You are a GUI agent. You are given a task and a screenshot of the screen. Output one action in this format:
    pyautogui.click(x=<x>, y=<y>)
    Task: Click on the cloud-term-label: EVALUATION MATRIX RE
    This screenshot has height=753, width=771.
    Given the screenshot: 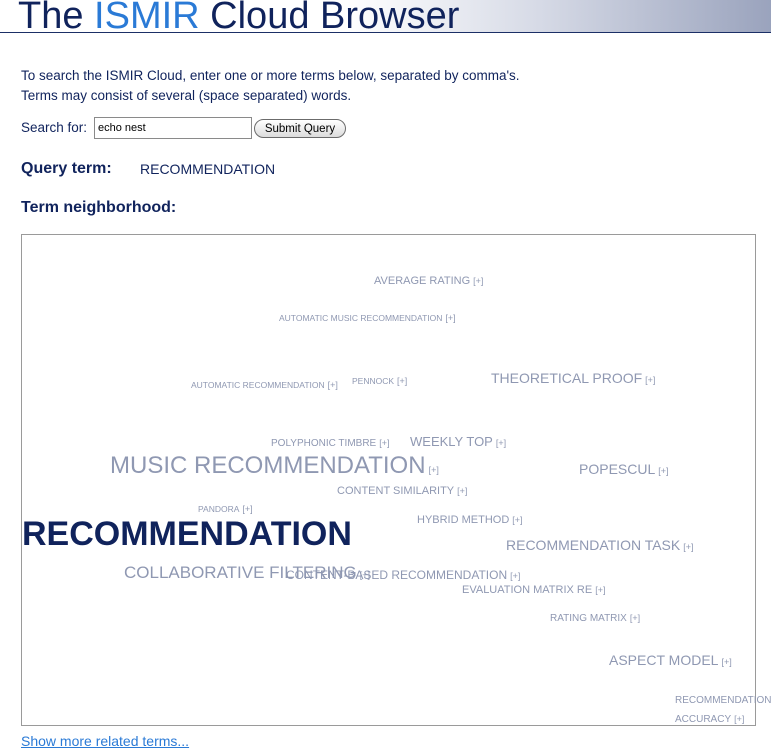 What is the action you would take?
    pyautogui.click(x=527, y=590)
    